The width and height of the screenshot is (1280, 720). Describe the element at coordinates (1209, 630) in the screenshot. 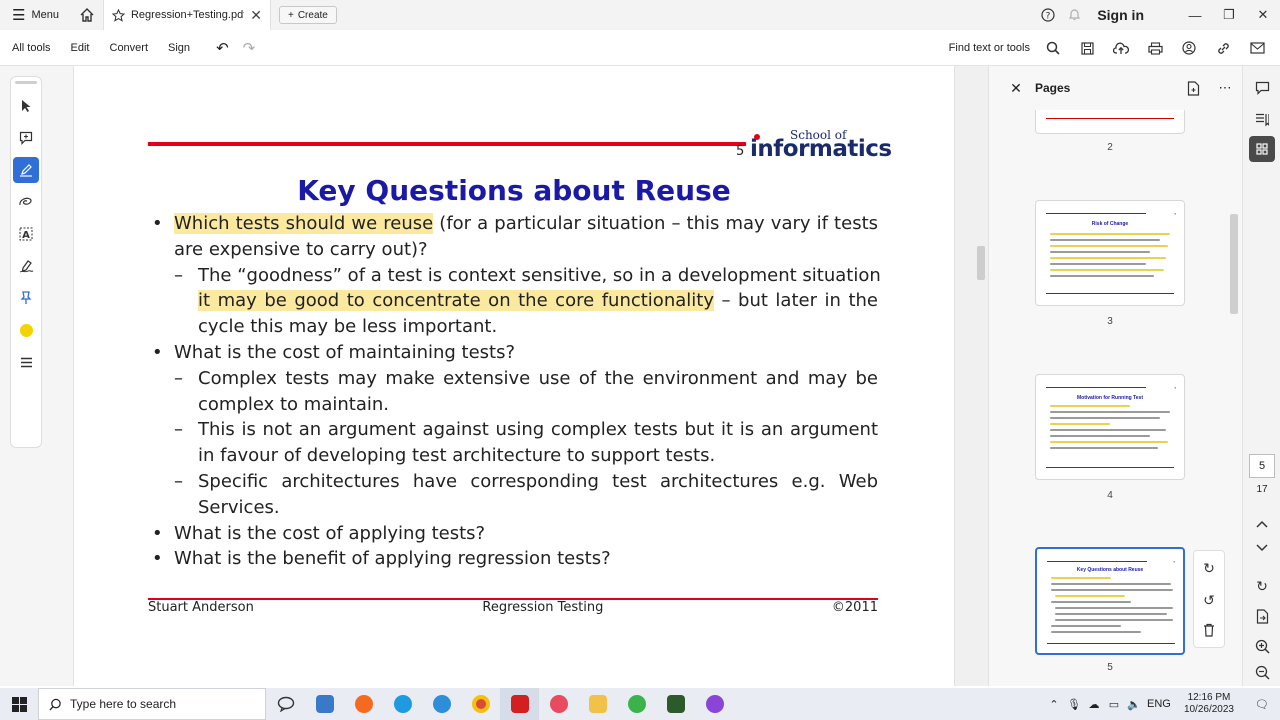

I see `delete-page-icon` at that location.